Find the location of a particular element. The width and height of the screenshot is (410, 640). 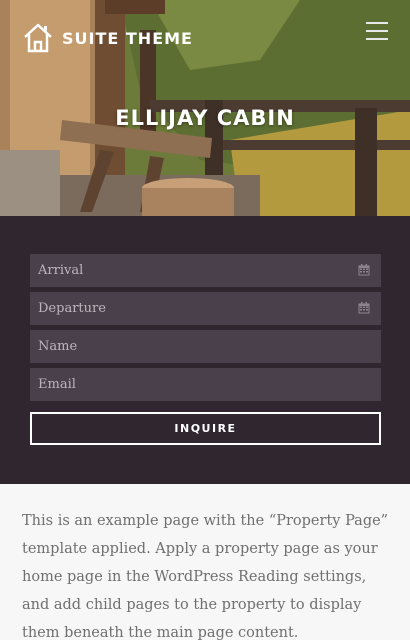

email-placeholder: Email is located at coordinates (57, 384).